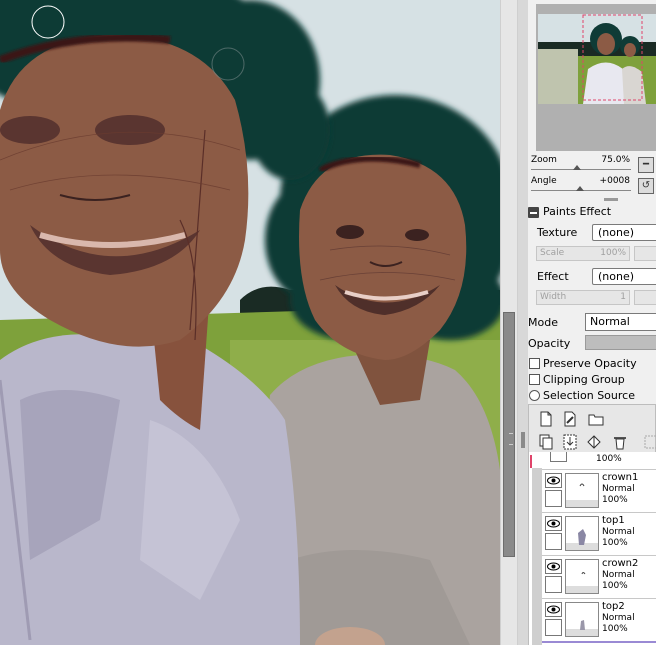 The image size is (656, 645). What do you see at coordinates (592, 164) in the screenshot?
I see `zoom-slider: Zoom 75.0%` at bounding box center [592, 164].